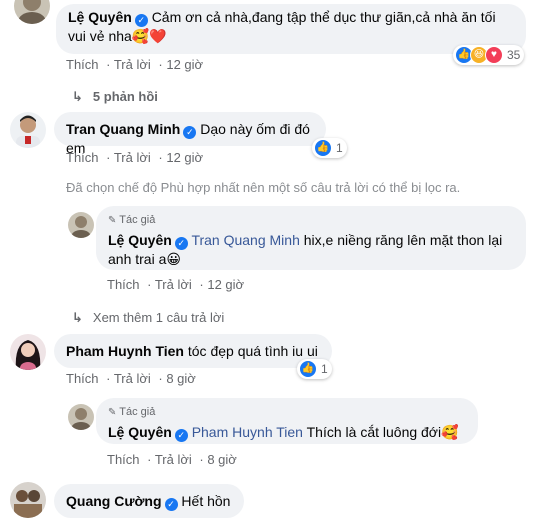 This screenshot has width=542, height=518. What do you see at coordinates (374, 432) in the screenshot?
I see `comment-text: Thích là cắt luông đới` at bounding box center [374, 432].